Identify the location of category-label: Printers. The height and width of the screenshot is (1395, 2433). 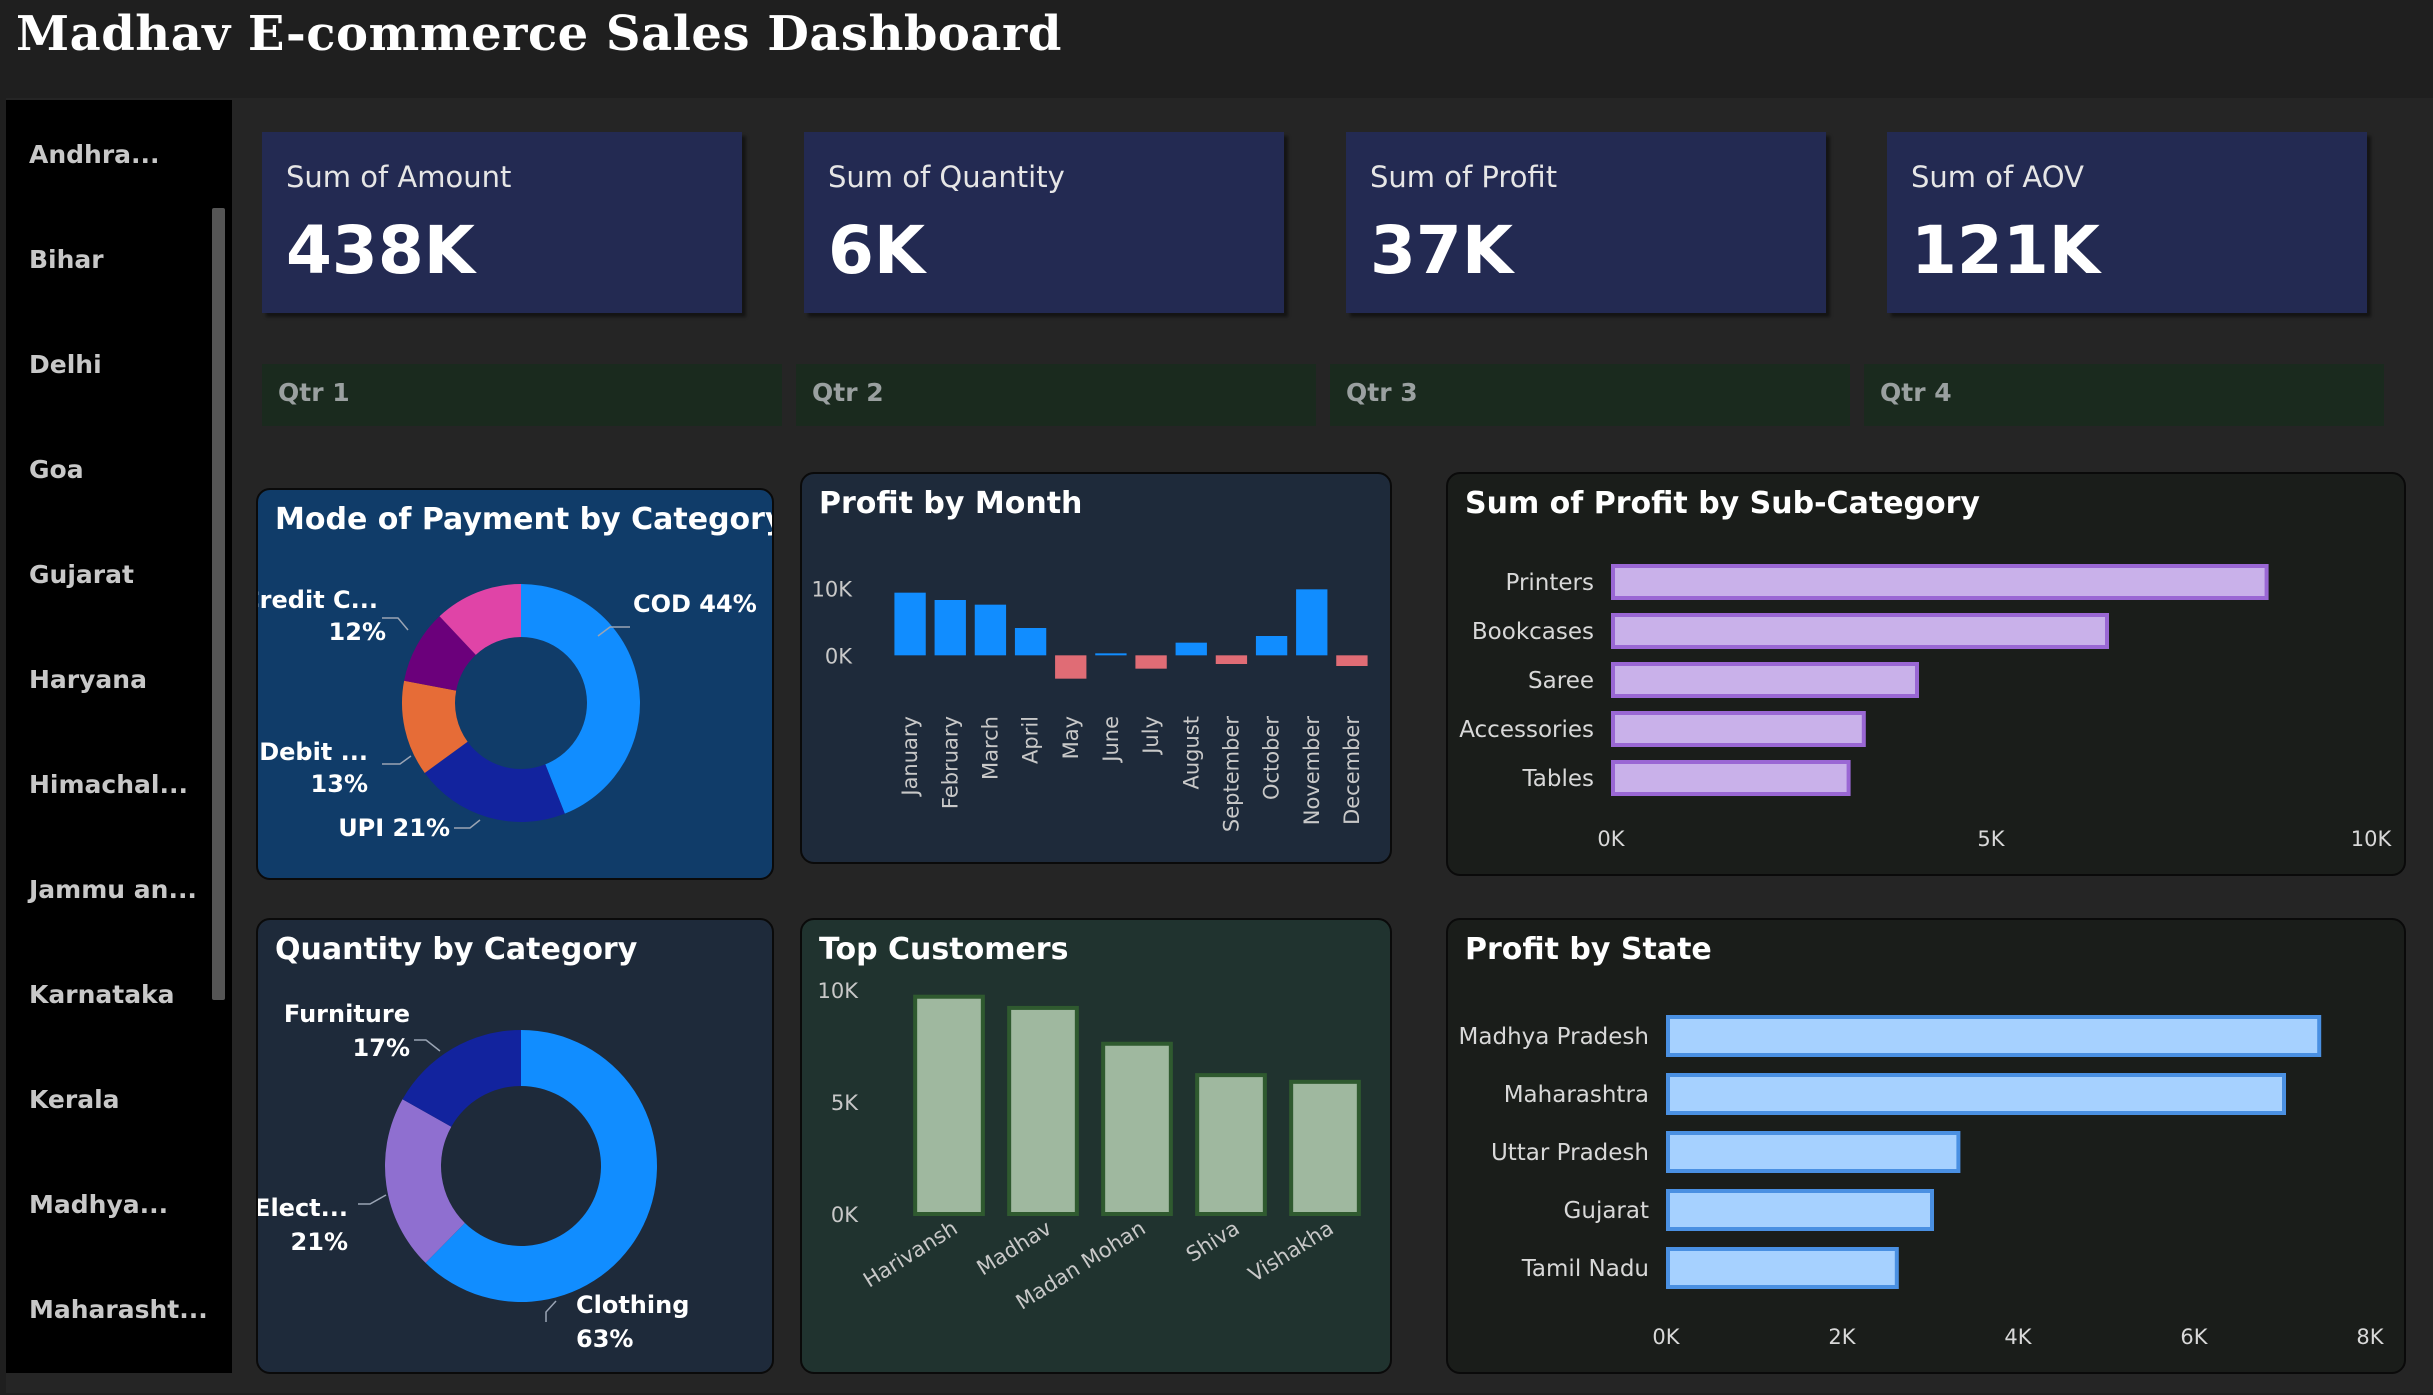
(1550, 583).